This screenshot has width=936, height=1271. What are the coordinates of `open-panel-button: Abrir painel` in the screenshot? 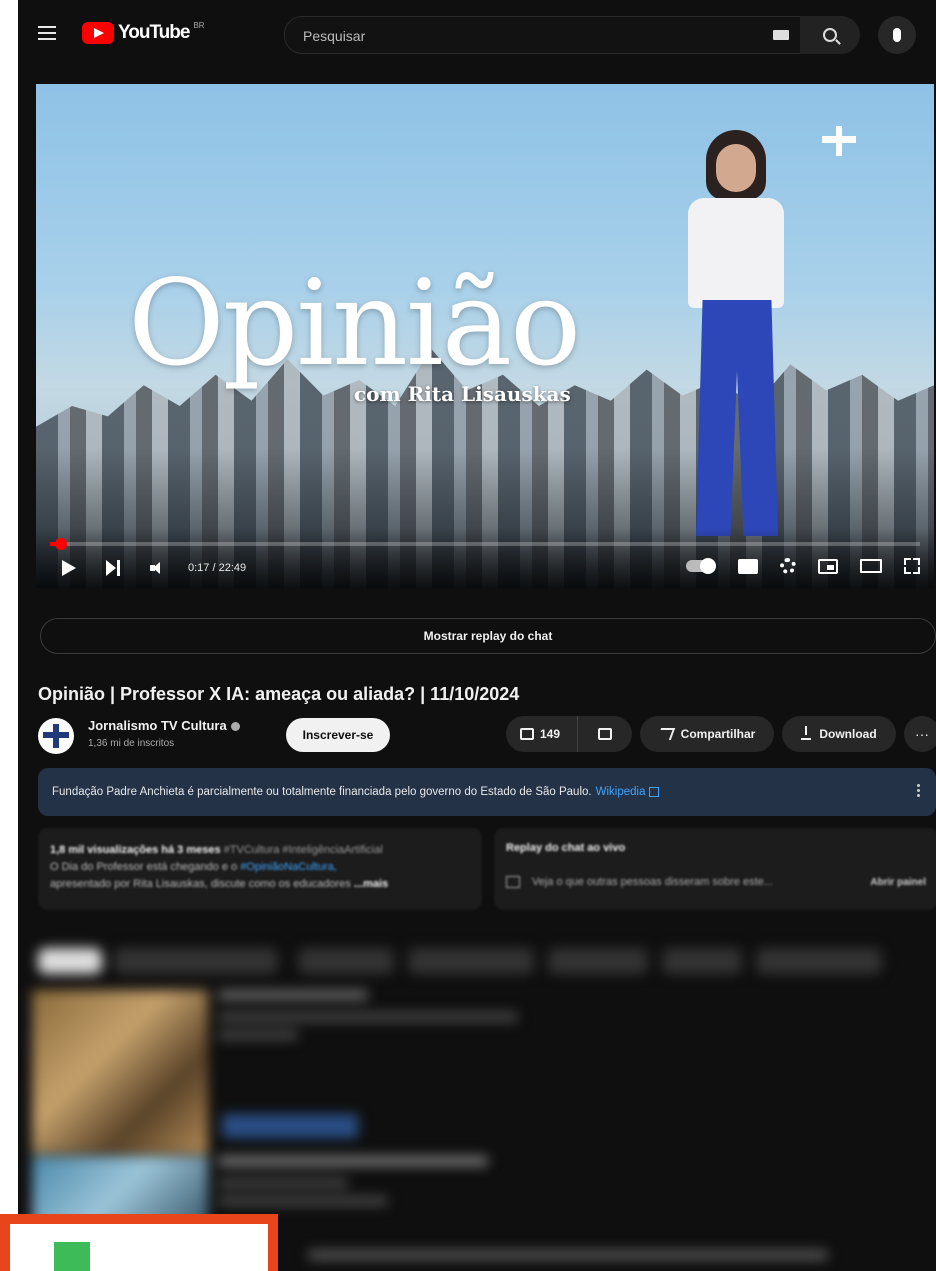 It's located at (898, 882).